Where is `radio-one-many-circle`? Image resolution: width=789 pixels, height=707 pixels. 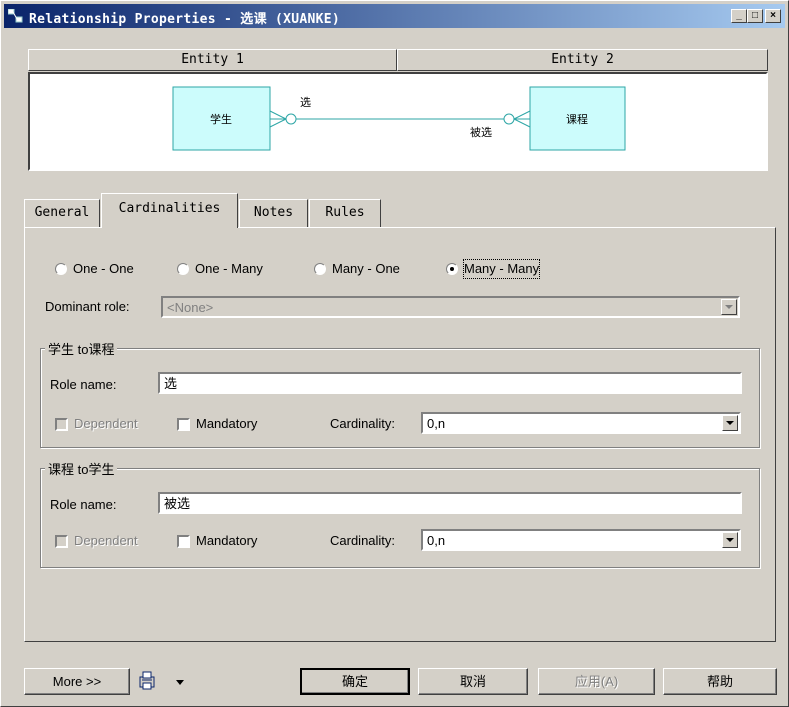
radio-one-many-circle is located at coordinates (183, 269).